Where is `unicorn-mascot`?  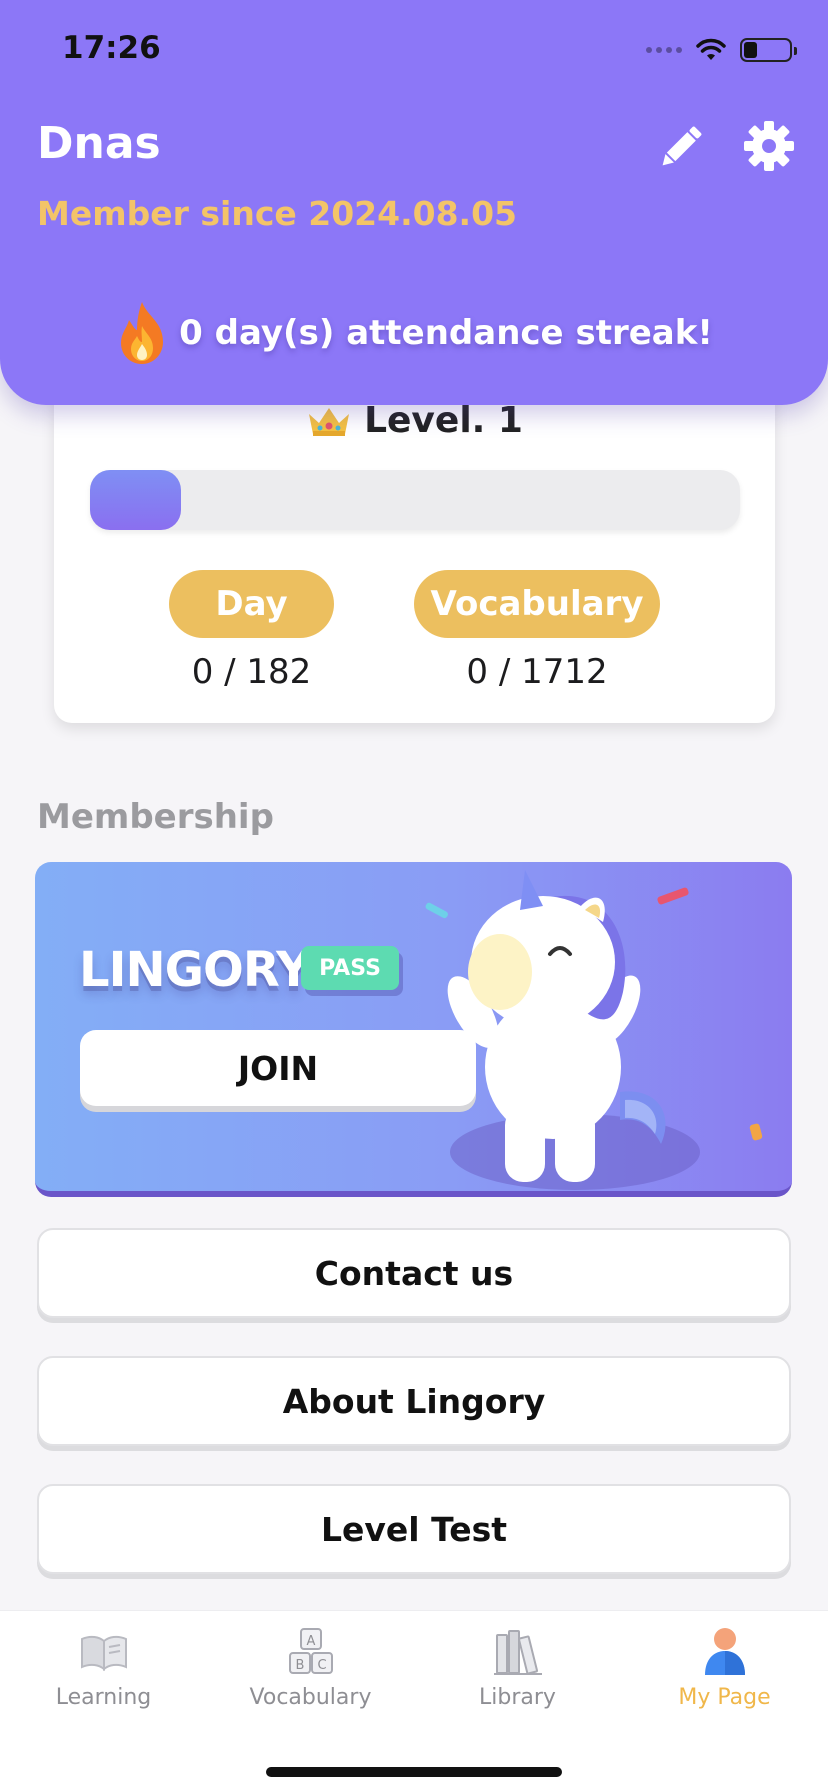 unicorn-mascot is located at coordinates (594, 1030).